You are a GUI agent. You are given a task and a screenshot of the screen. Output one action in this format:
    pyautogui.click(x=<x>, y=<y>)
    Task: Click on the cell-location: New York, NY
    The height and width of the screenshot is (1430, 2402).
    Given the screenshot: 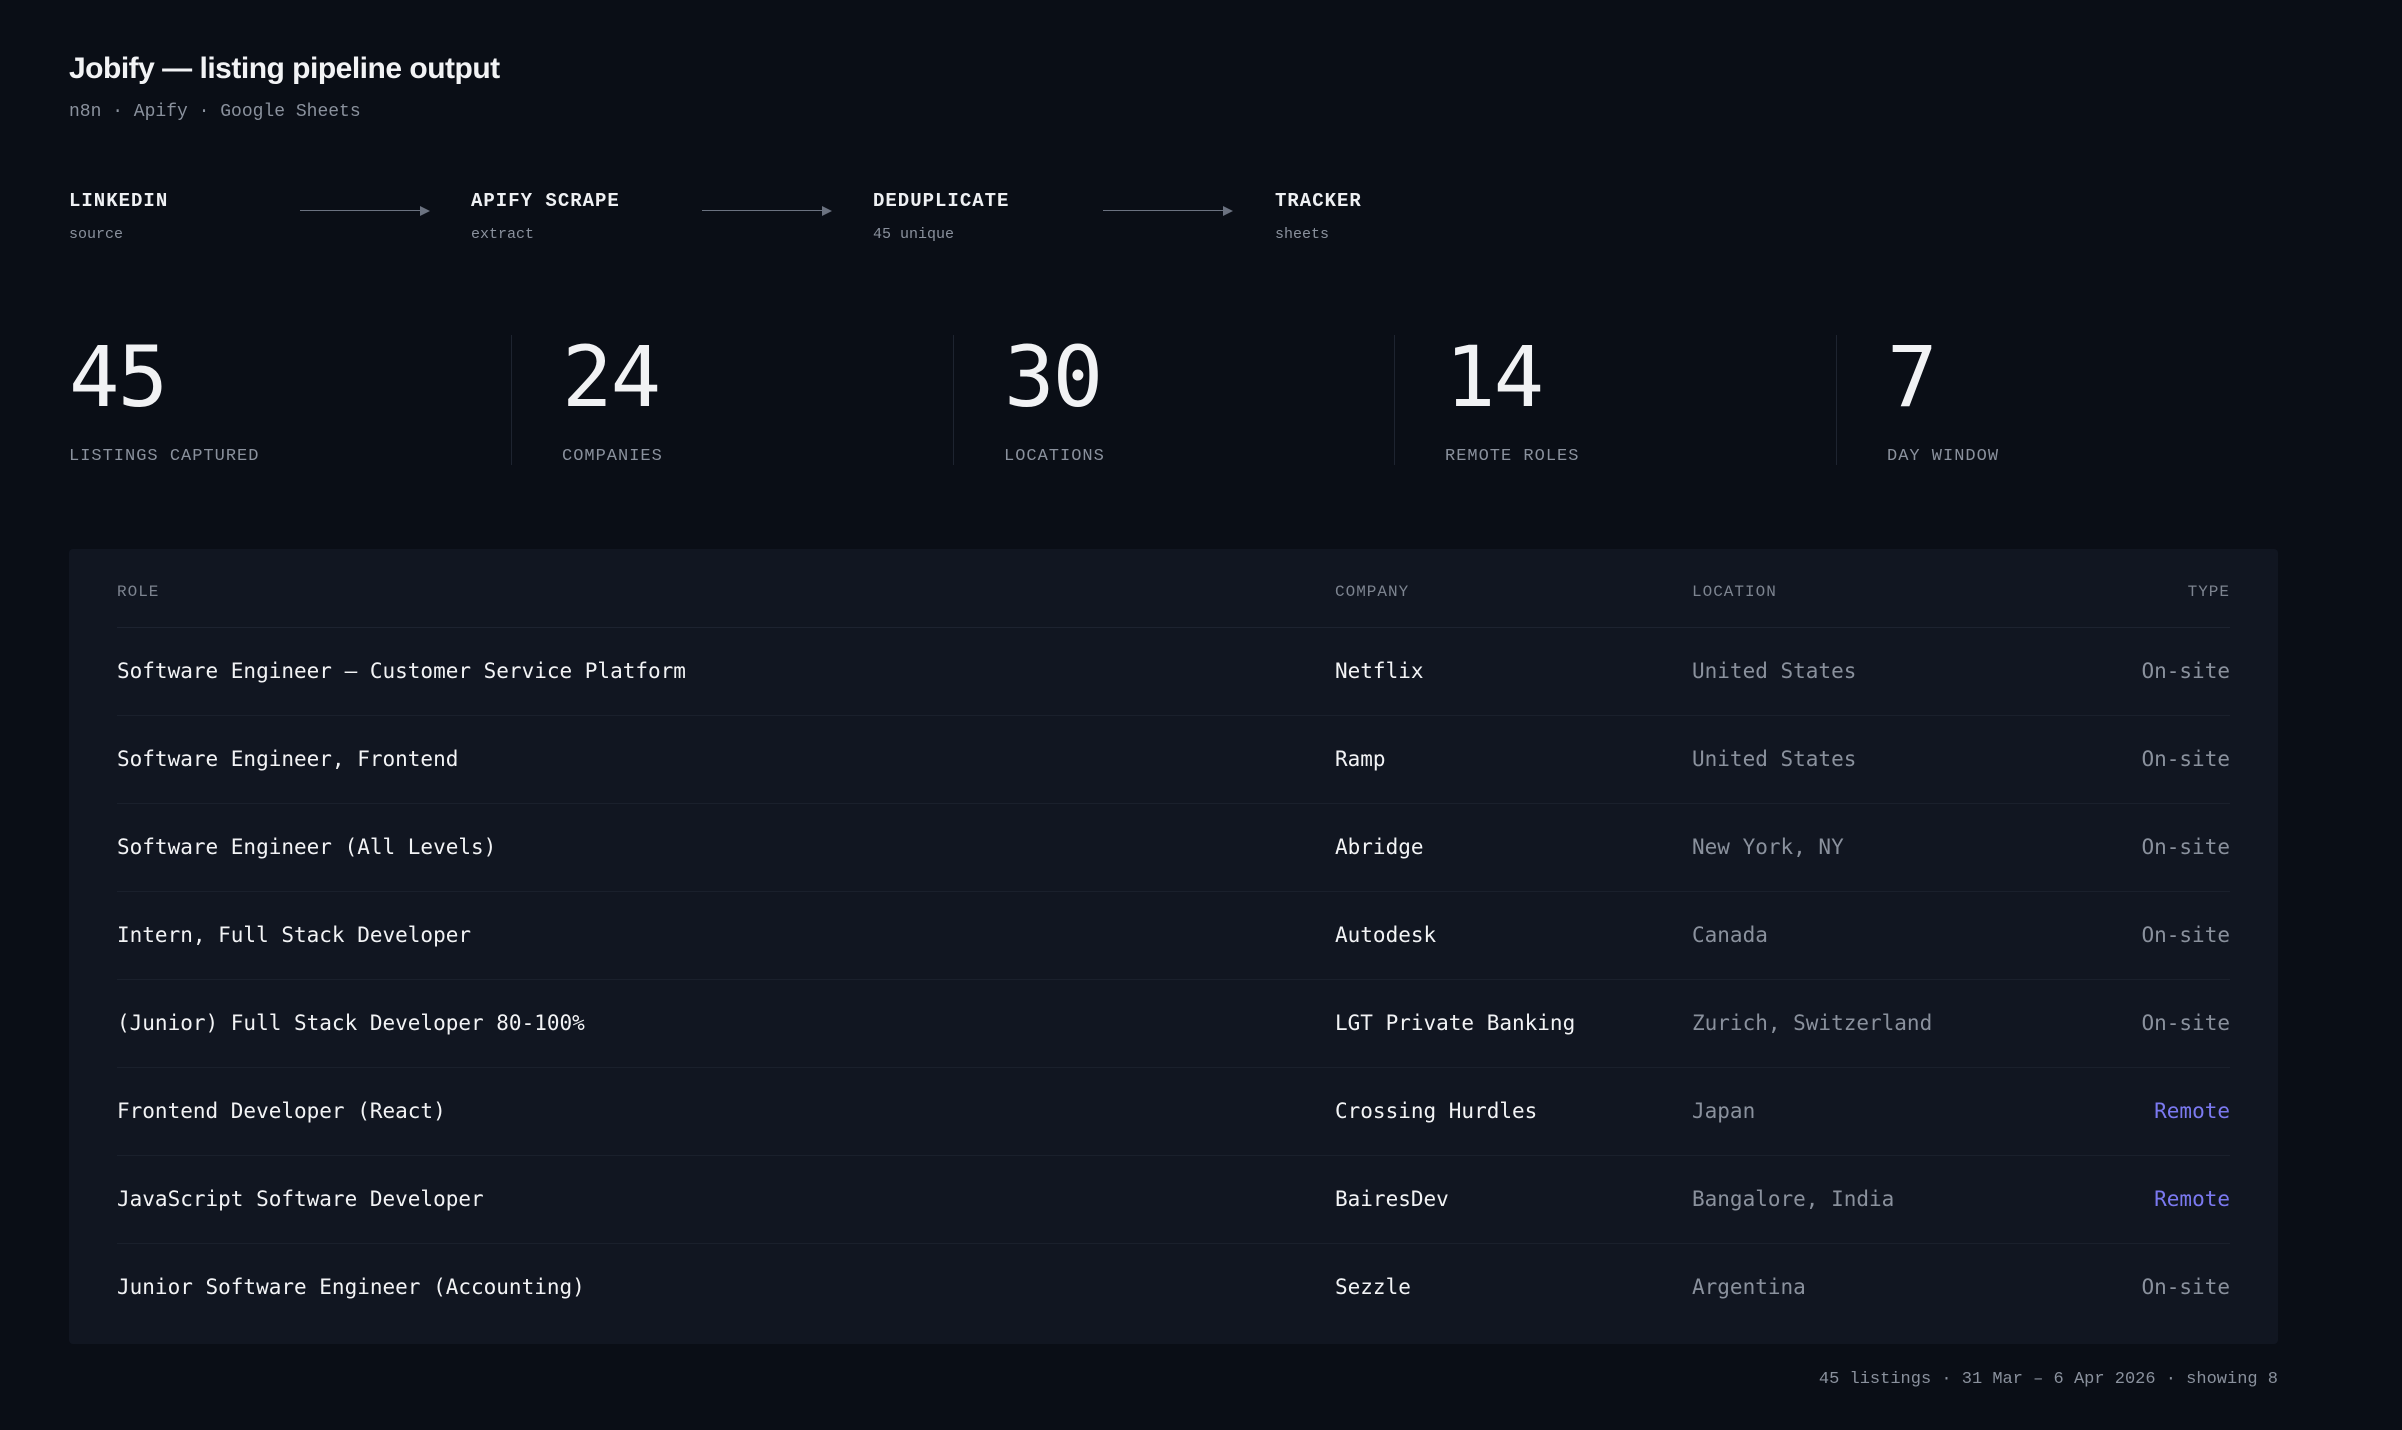 What is the action you would take?
    pyautogui.click(x=1768, y=847)
    